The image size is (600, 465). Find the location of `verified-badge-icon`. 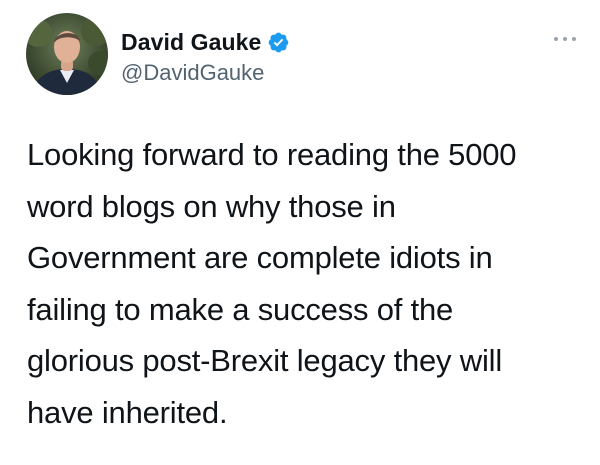

verified-badge-icon is located at coordinates (278, 42).